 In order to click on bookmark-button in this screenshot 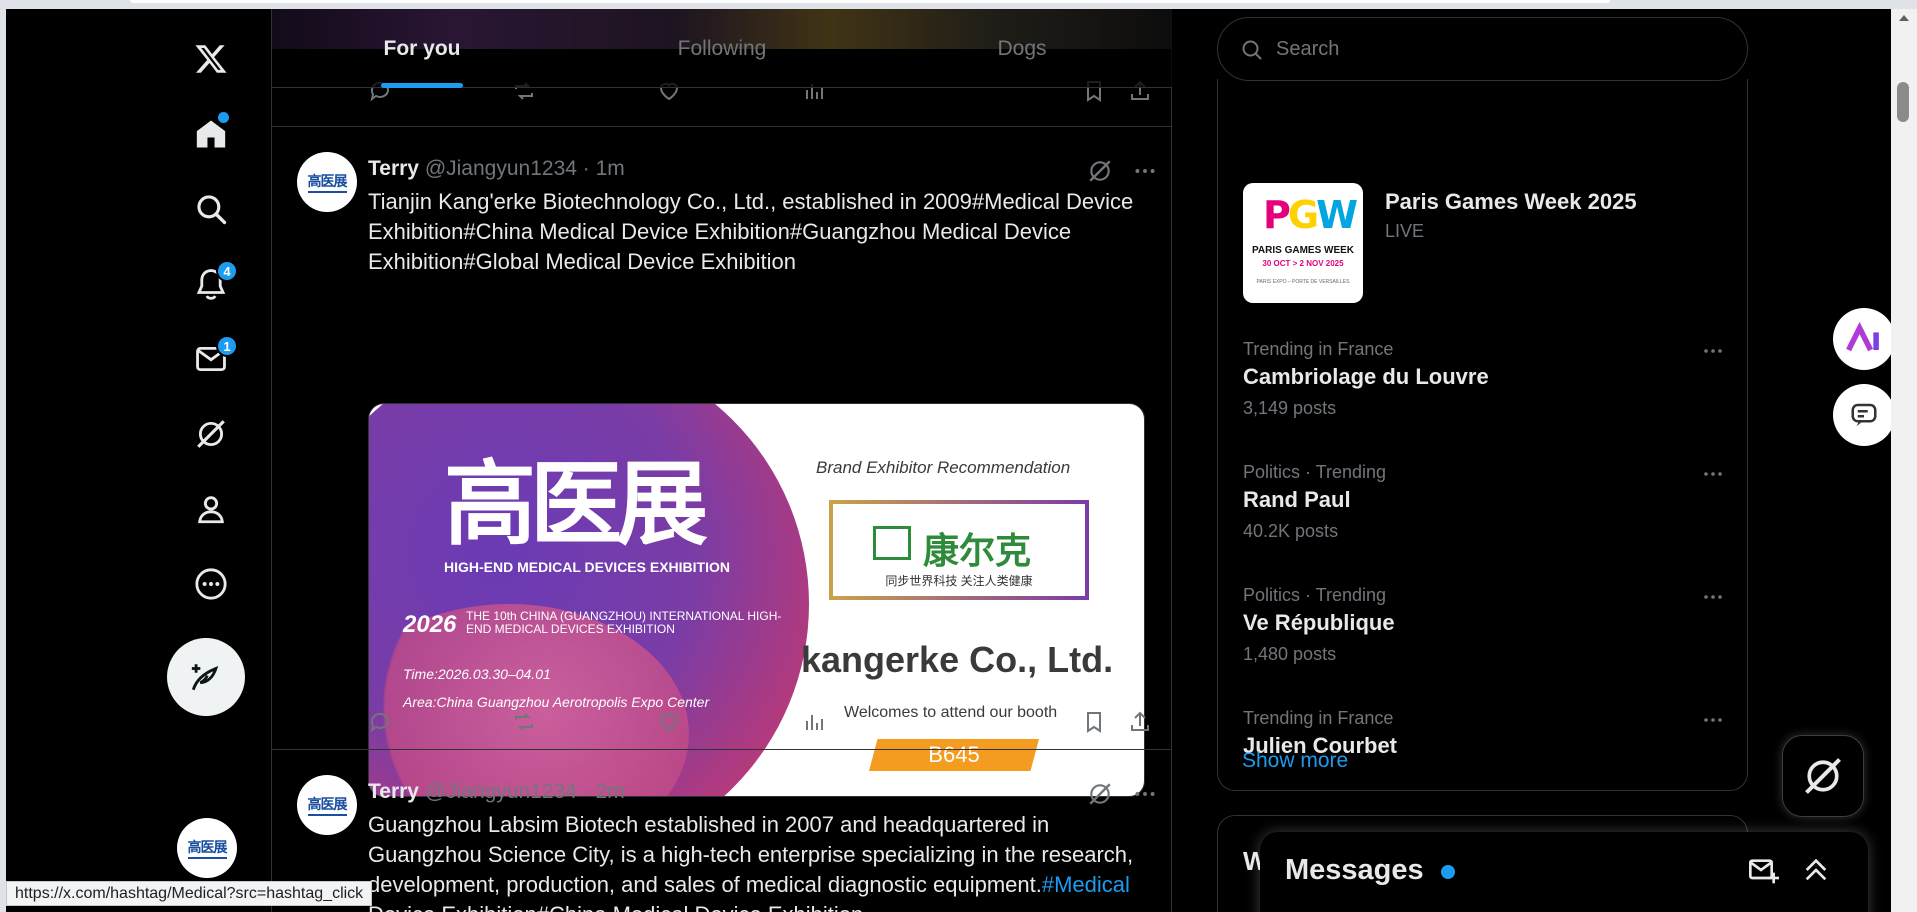, I will do `click(1094, 722)`.